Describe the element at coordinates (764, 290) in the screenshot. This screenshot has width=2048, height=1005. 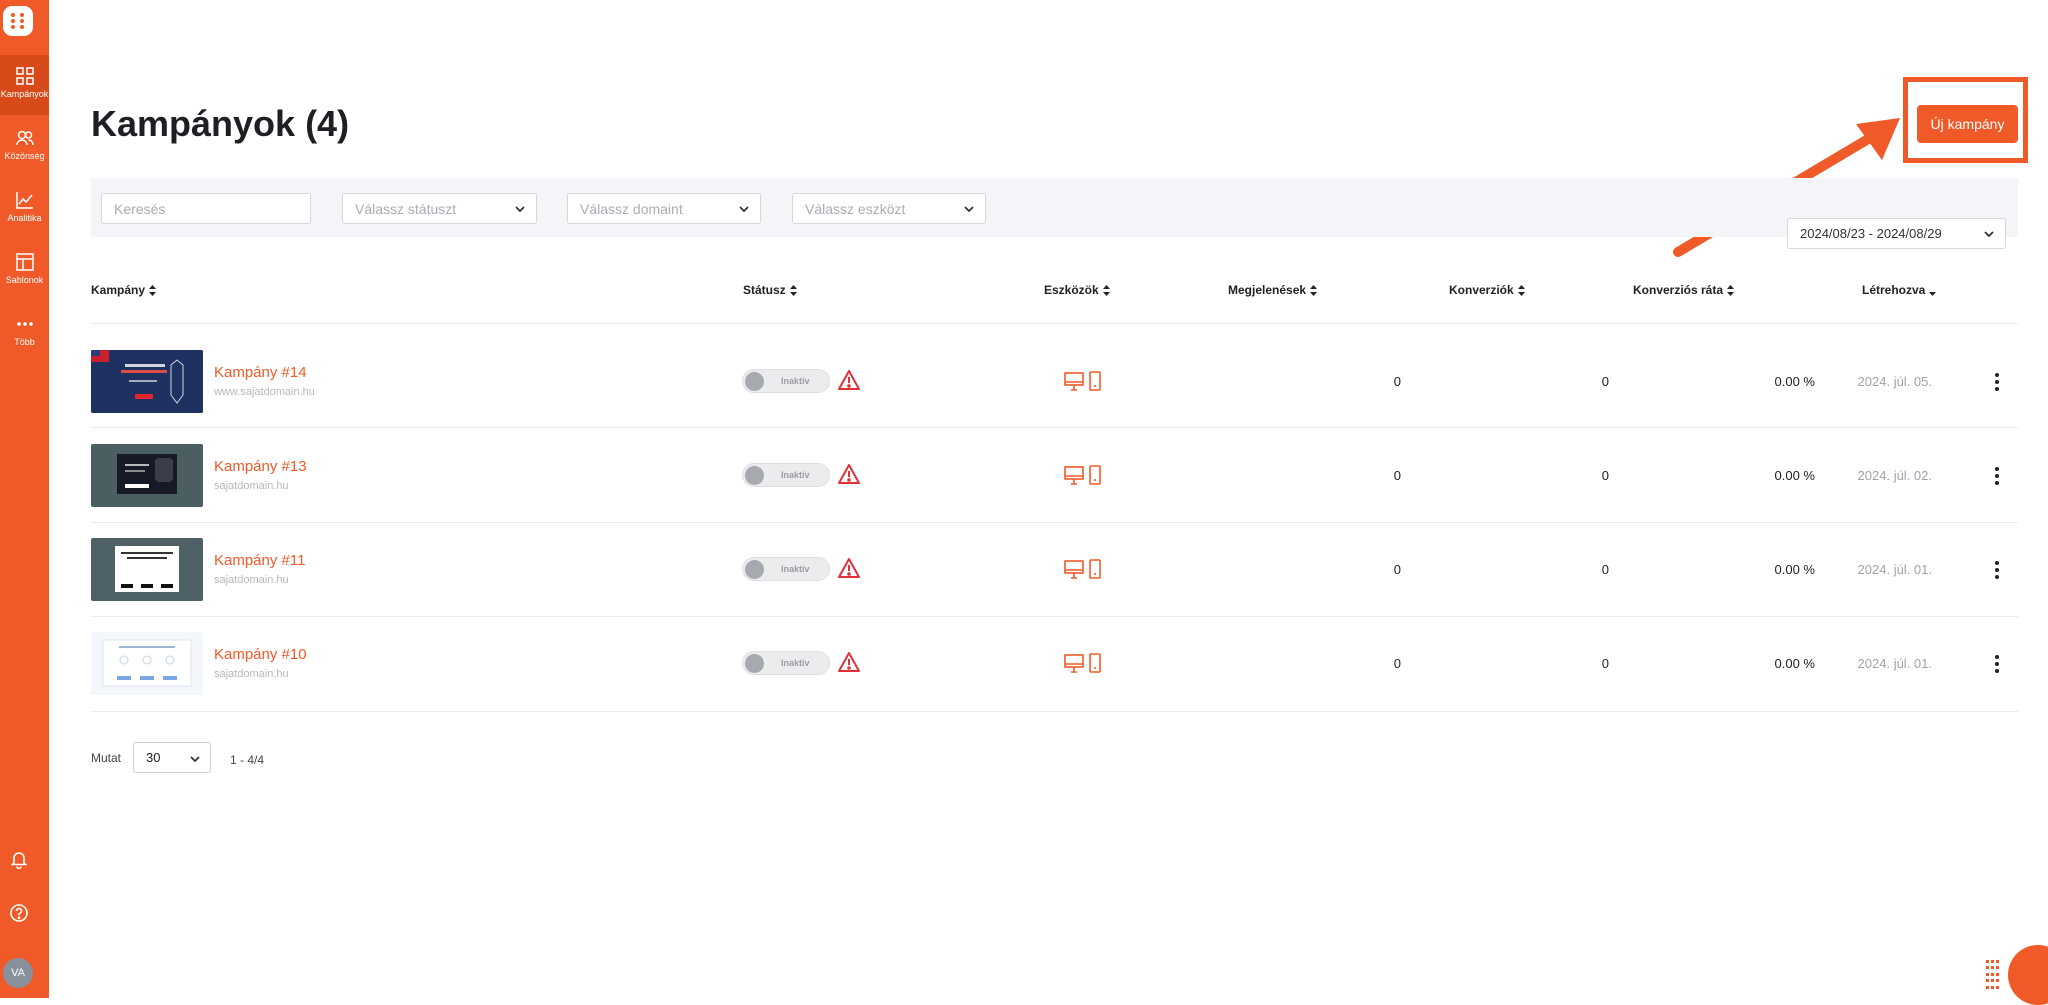
I see `column-header-label: Státusz` at that location.